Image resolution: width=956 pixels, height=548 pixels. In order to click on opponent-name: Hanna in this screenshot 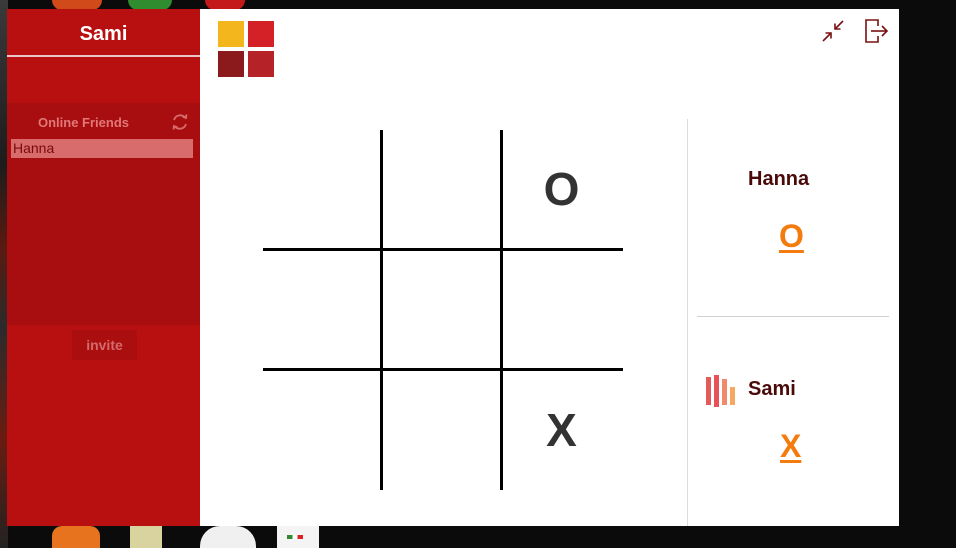, I will do `click(779, 179)`.